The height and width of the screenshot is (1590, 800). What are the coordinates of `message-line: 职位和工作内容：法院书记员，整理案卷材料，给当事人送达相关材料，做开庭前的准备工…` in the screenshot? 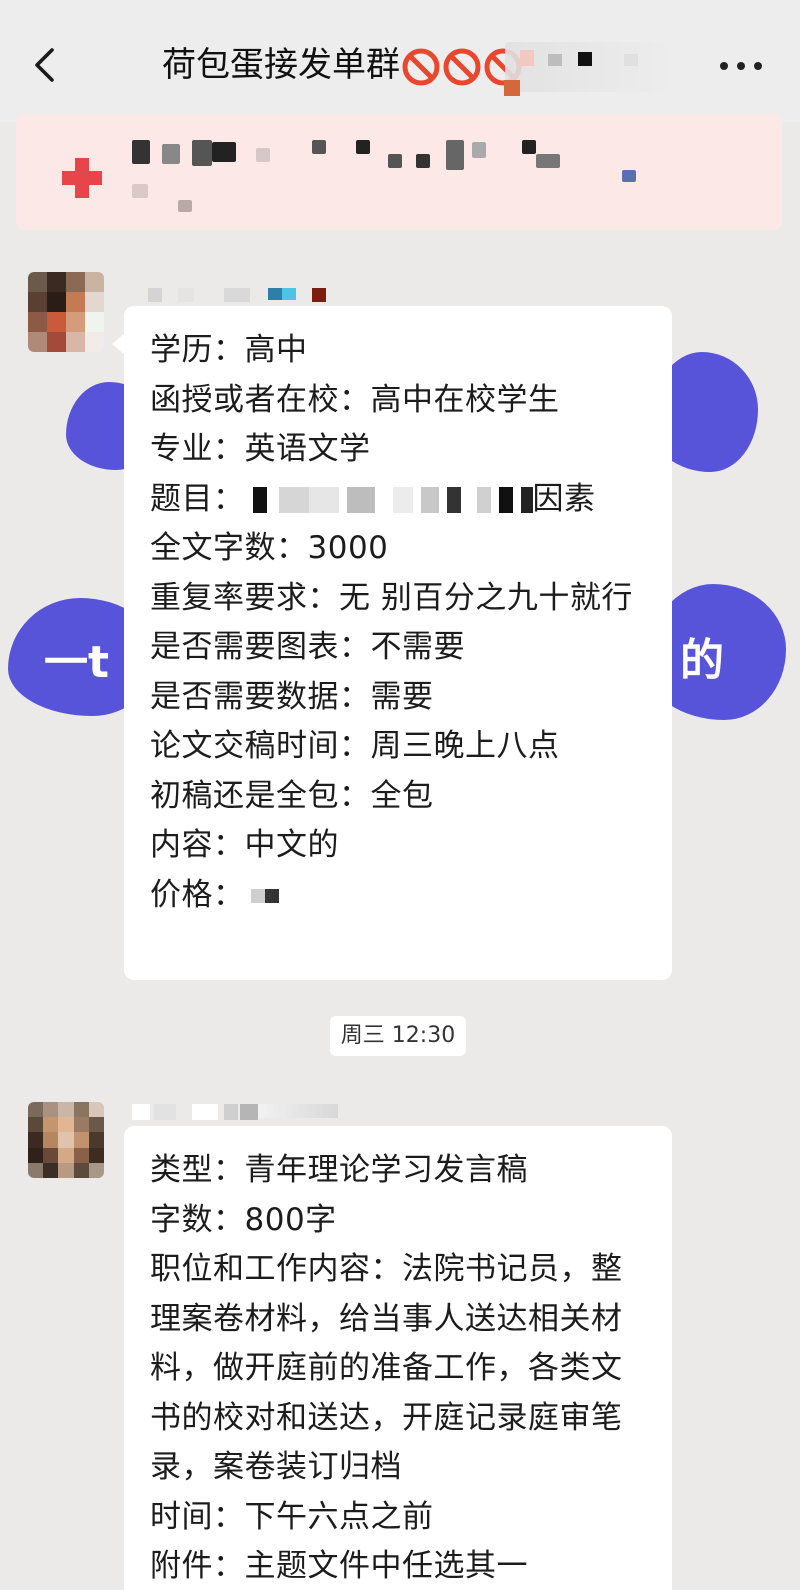 It's located at (386, 1368).